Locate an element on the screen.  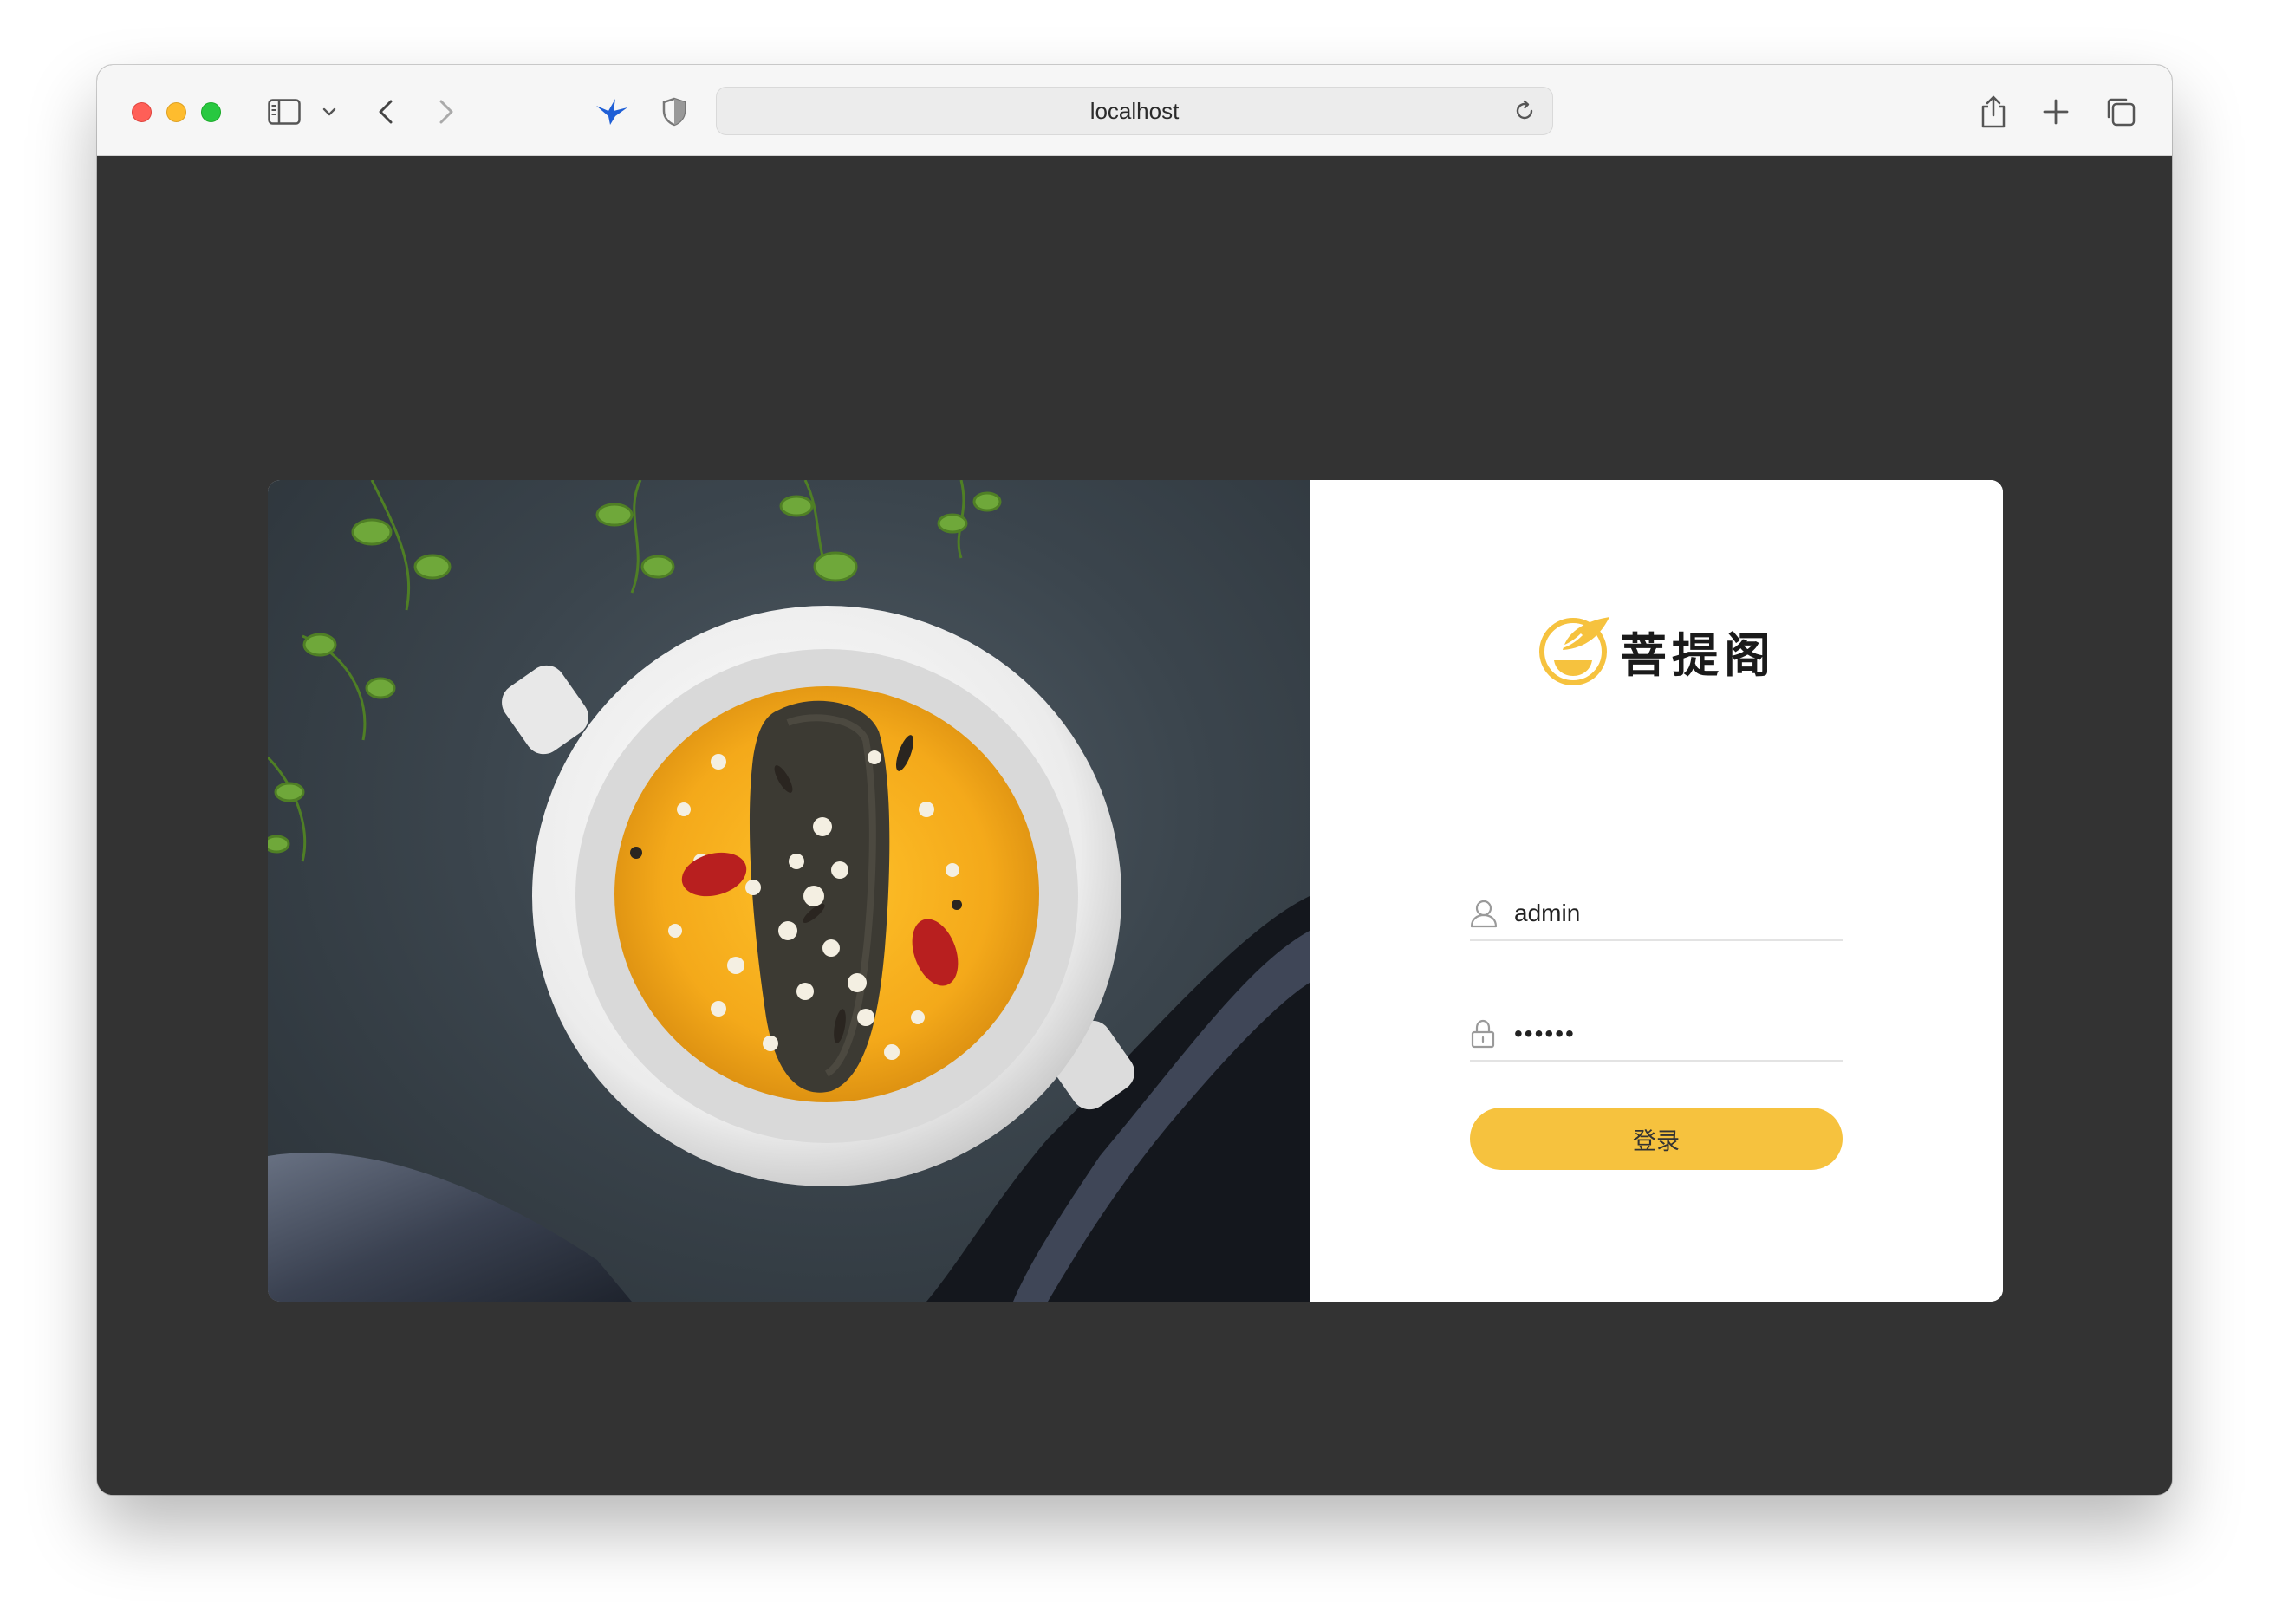
close-window-button is located at coordinates (142, 112).